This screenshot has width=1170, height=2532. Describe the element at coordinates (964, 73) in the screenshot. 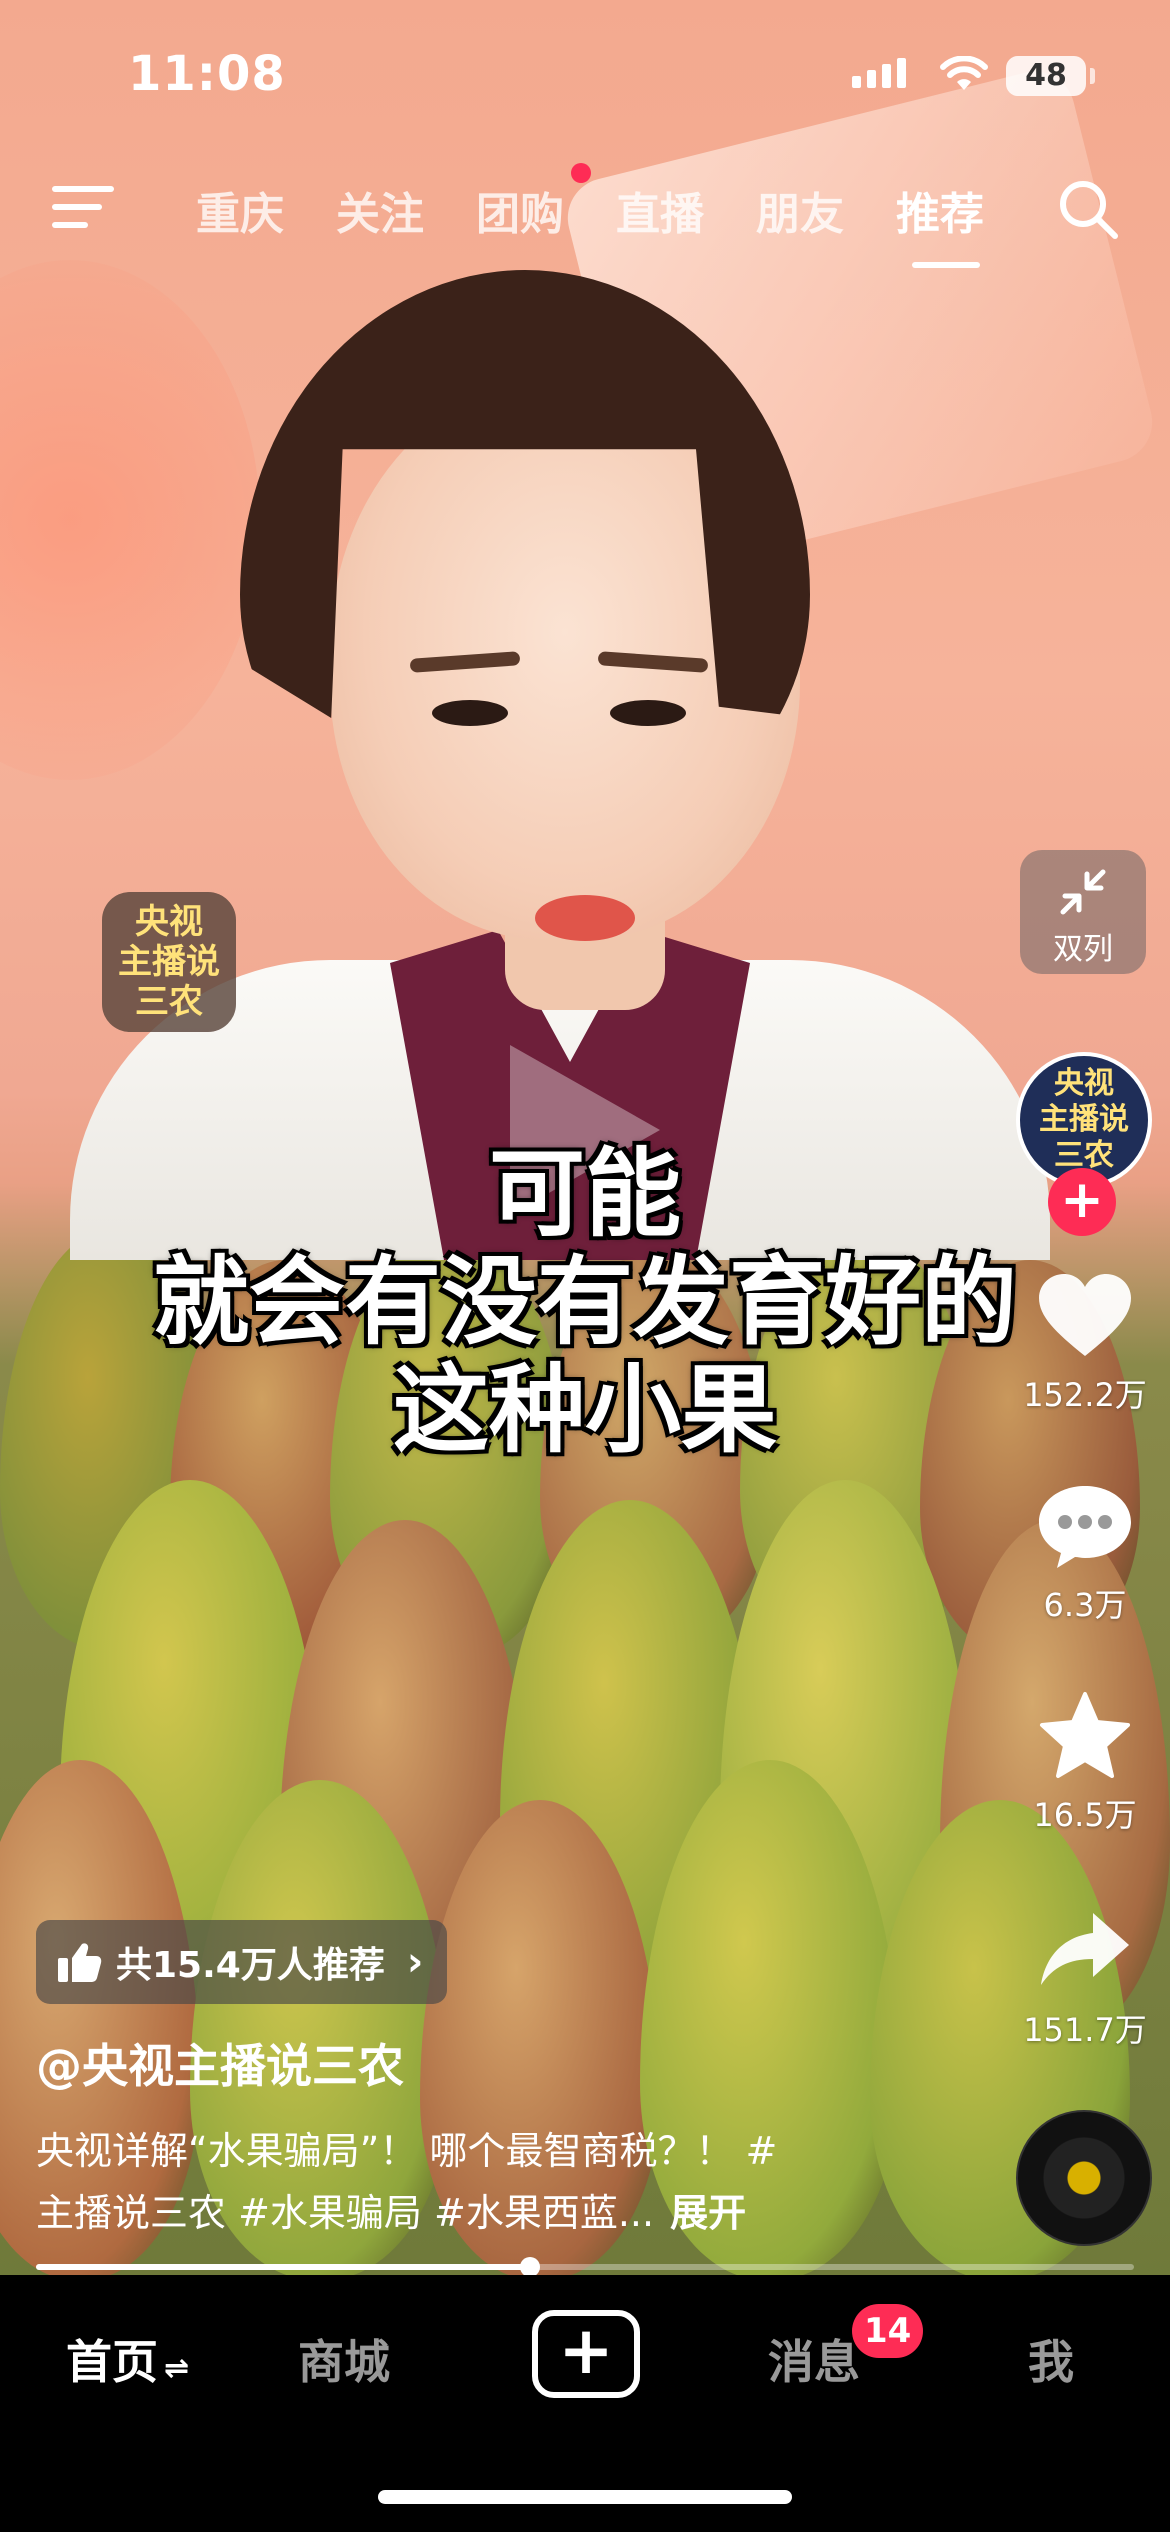

I see `wifi-icon` at that location.